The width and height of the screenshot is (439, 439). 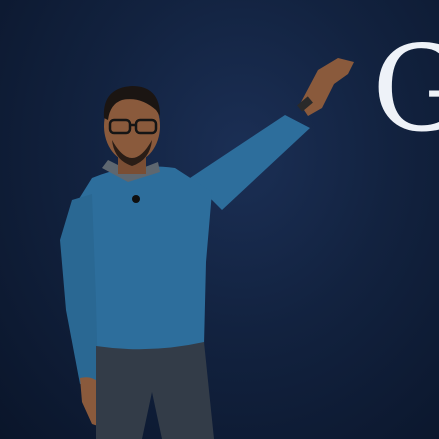 What do you see at coordinates (327, 87) in the screenshot?
I see `raised-hand` at bounding box center [327, 87].